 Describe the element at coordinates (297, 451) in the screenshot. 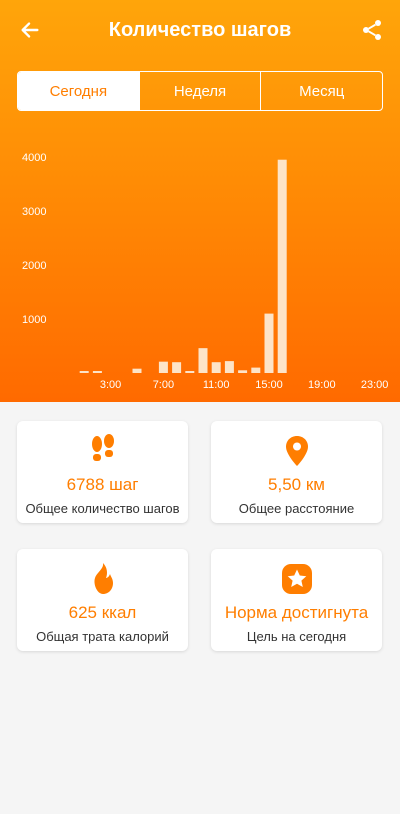

I see `location-pin-icon` at that location.